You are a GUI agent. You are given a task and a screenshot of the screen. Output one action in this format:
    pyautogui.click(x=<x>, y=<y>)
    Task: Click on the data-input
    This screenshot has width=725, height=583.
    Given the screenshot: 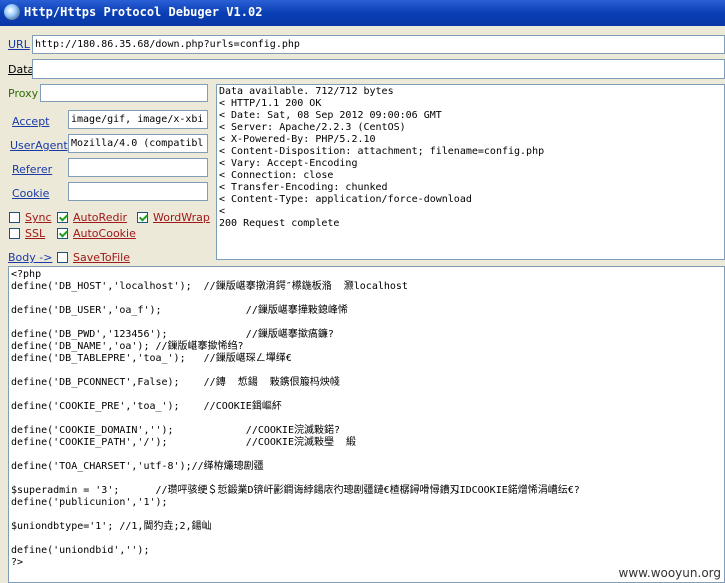 What is the action you would take?
    pyautogui.click(x=378, y=69)
    